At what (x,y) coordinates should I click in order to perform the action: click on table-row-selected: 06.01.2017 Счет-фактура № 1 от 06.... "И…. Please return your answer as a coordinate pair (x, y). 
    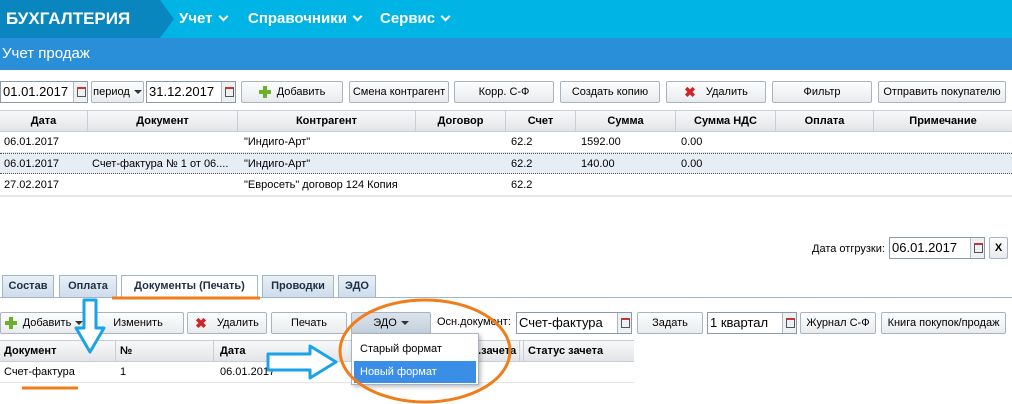
    Looking at the image, I should click on (506, 163).